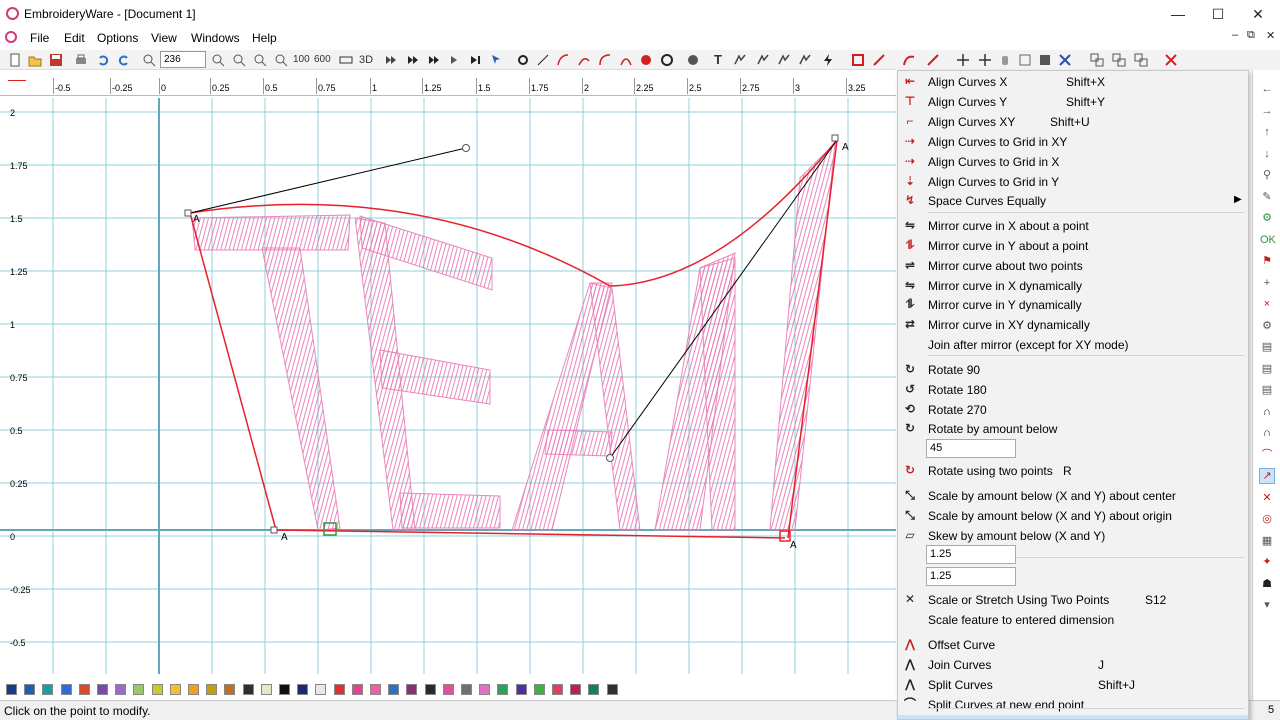 This screenshot has height=720, width=1280. What do you see at coordinates (784, 60) in the screenshot?
I see `trace-icon` at bounding box center [784, 60].